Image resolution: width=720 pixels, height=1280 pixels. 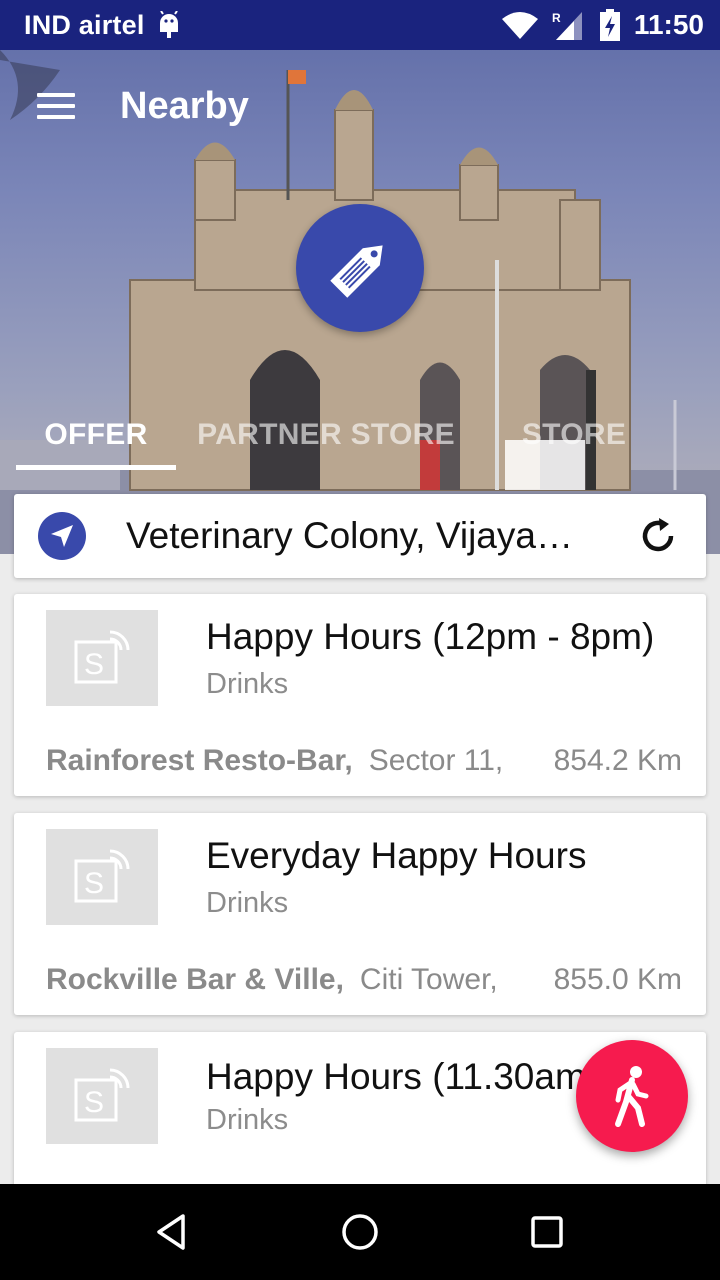 What do you see at coordinates (617, 979) in the screenshot?
I see `store-distance: 855.0 Km` at bounding box center [617, 979].